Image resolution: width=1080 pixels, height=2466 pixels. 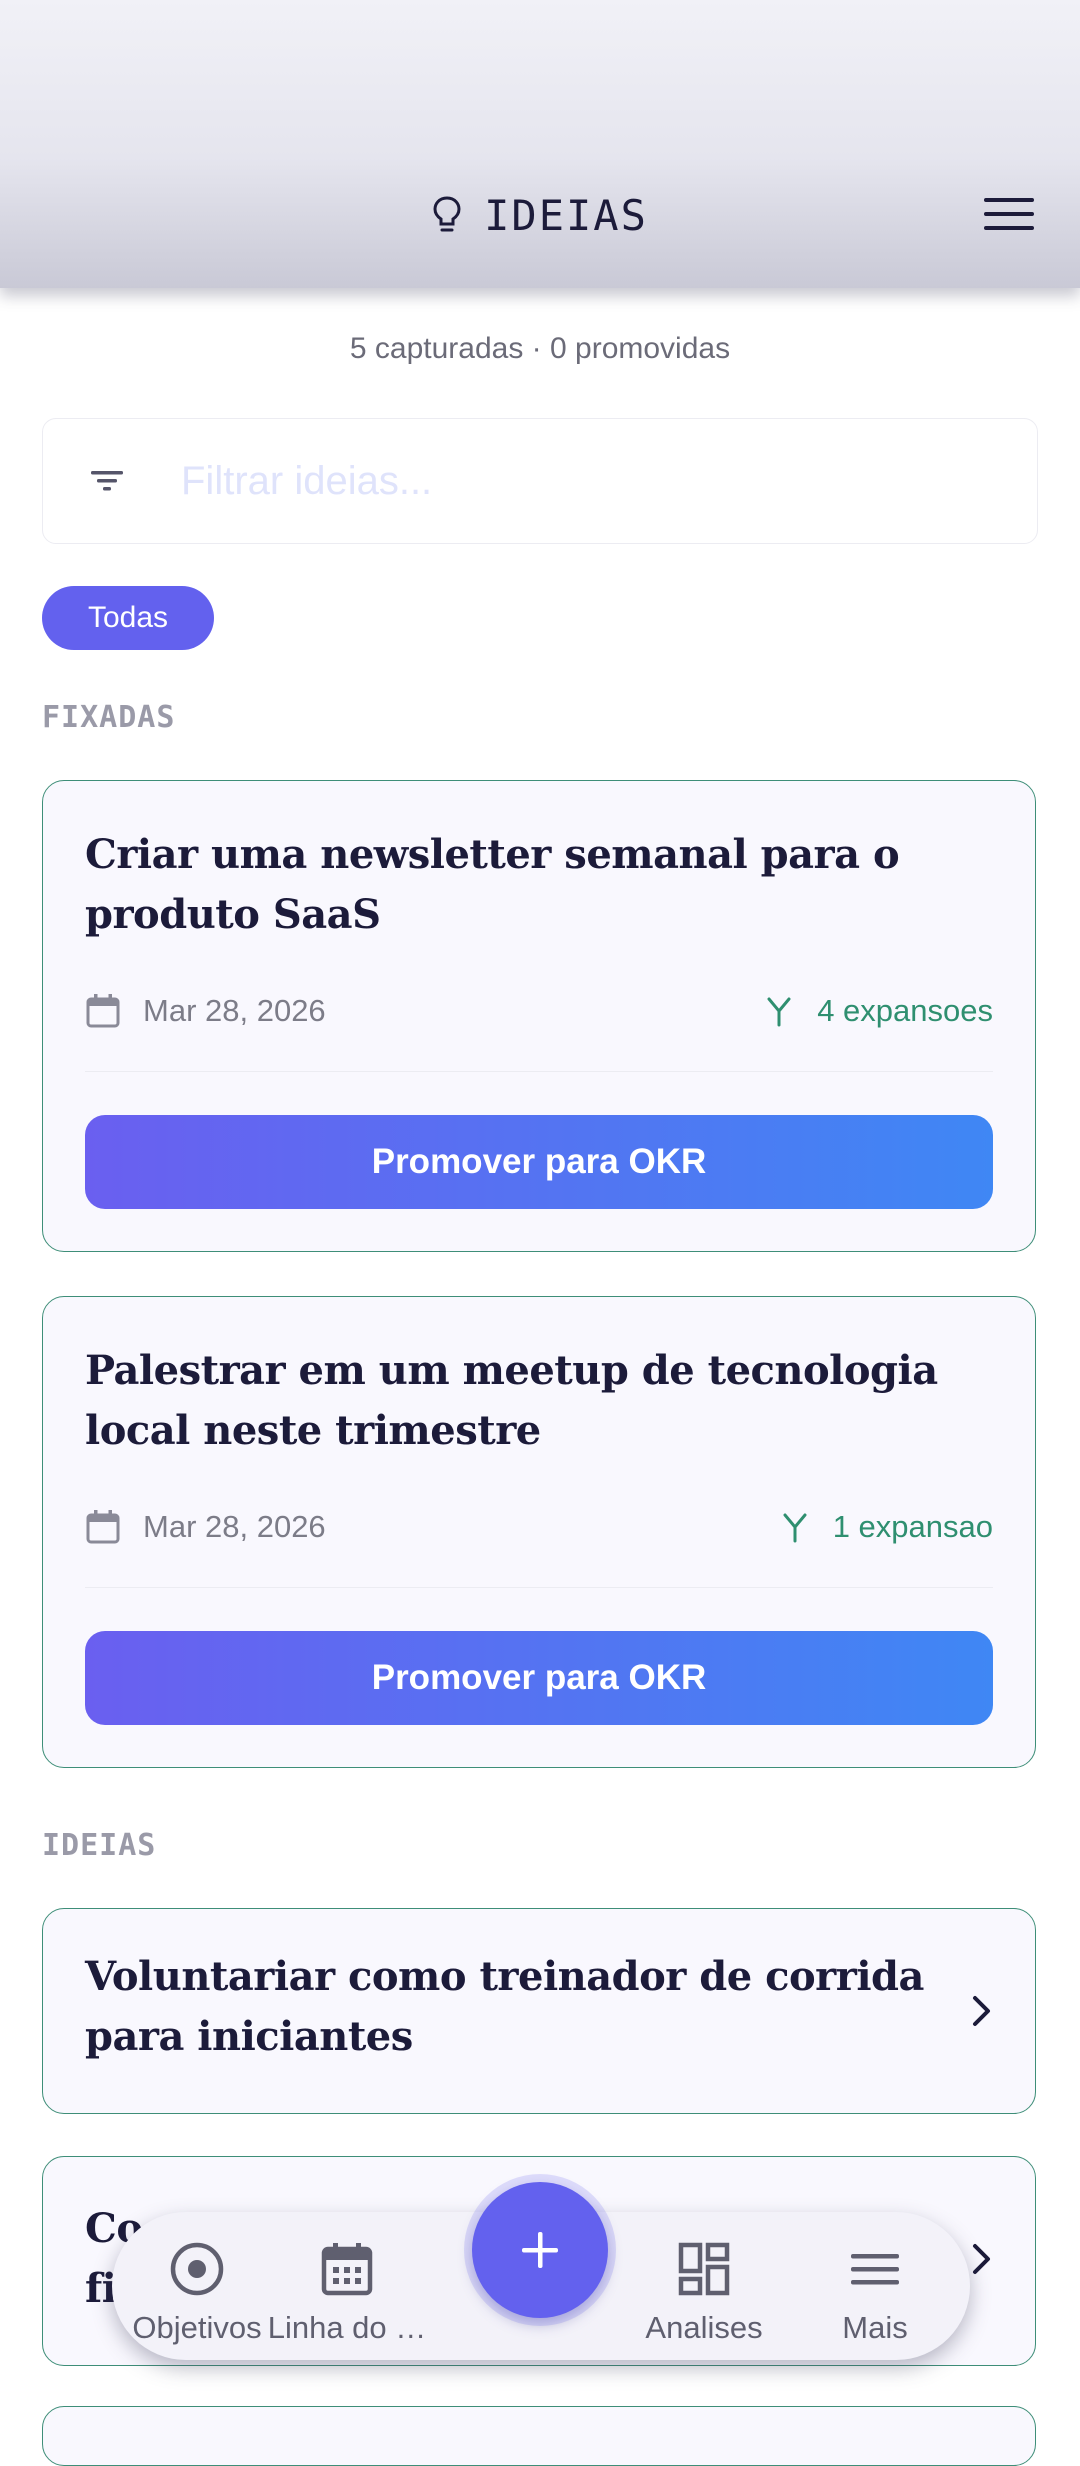 I want to click on nav-objetivos: Objetivos, so click(x=197, y=2290).